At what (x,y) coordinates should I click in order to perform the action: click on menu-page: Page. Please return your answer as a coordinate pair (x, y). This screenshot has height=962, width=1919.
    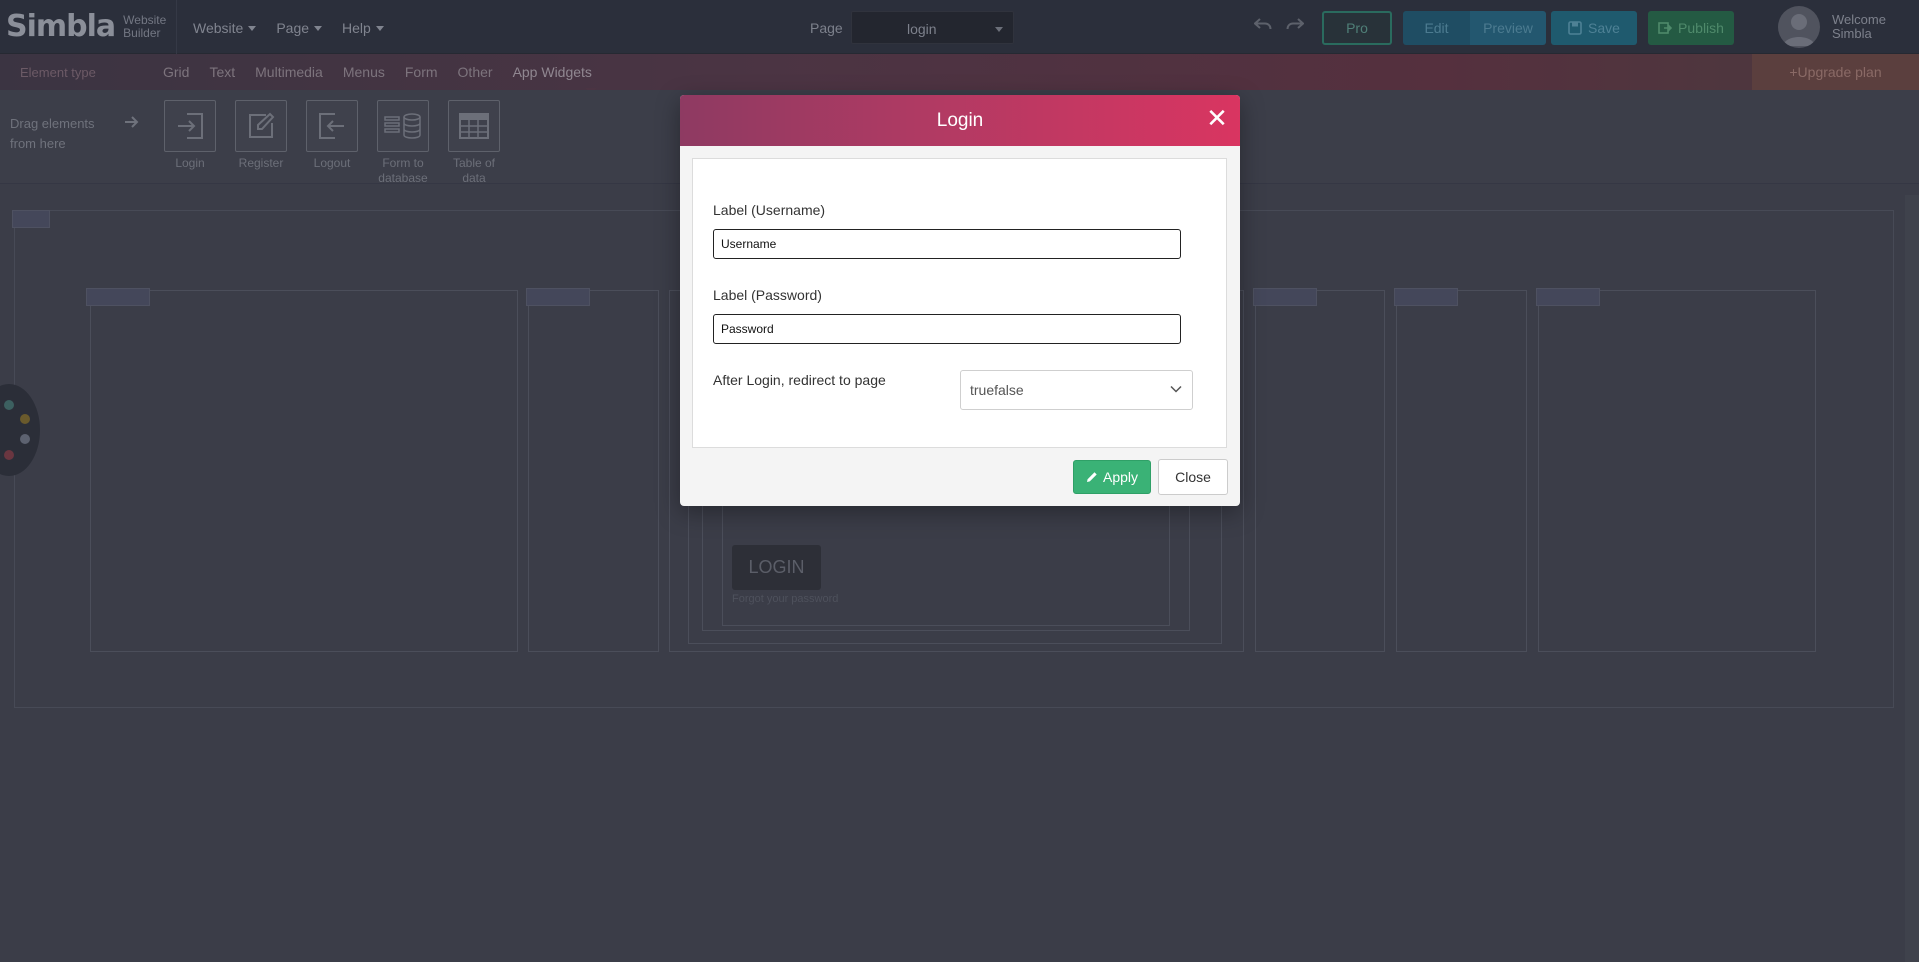
    Looking at the image, I should click on (299, 28).